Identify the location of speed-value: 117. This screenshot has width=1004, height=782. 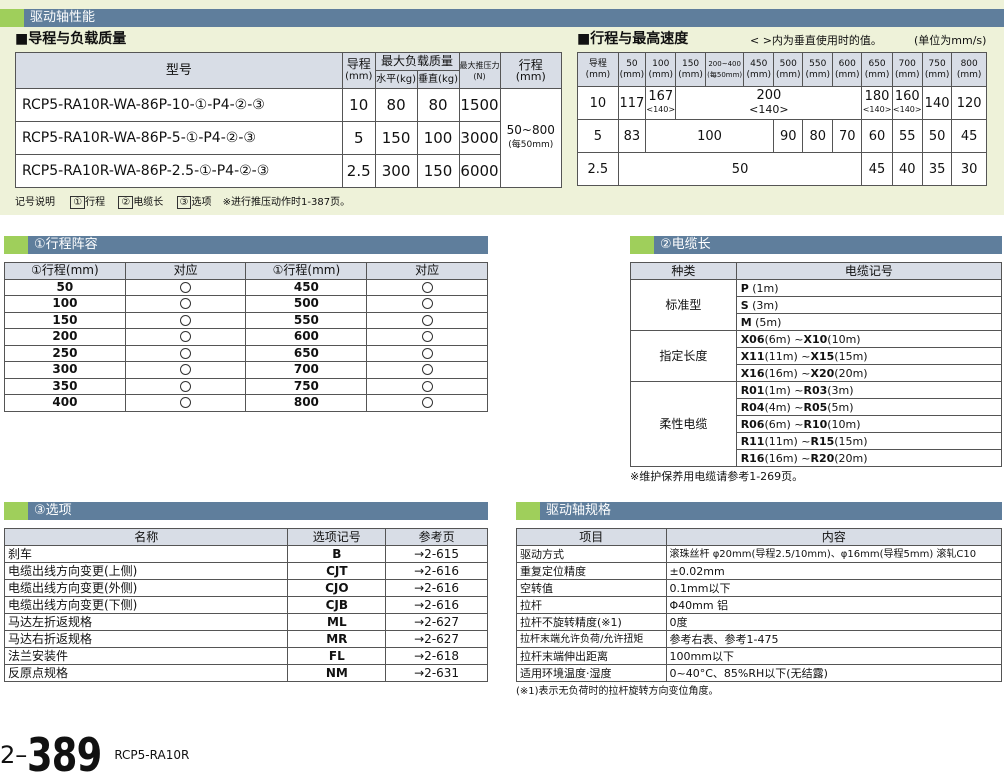
(632, 103).